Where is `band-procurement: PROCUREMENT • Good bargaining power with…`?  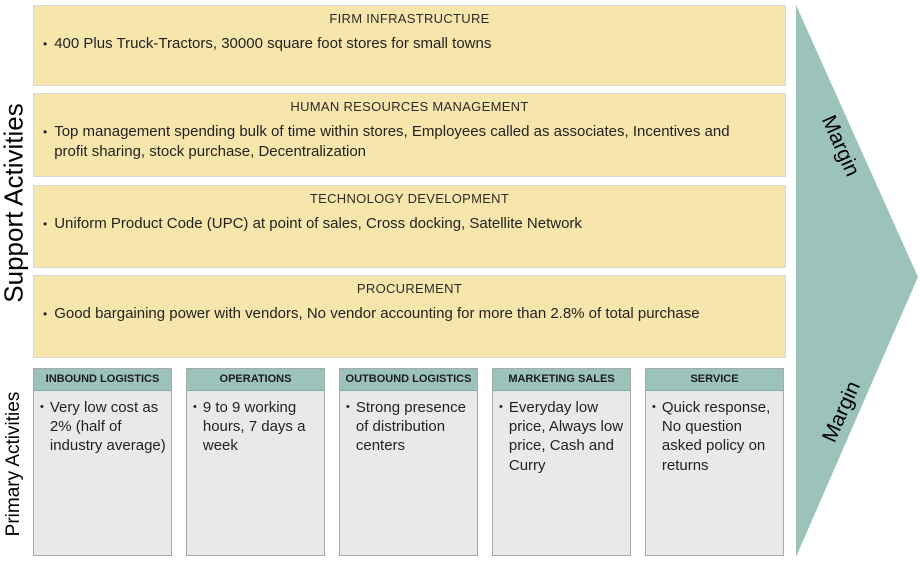 band-procurement: PROCUREMENT • Good bargaining power with… is located at coordinates (409, 316).